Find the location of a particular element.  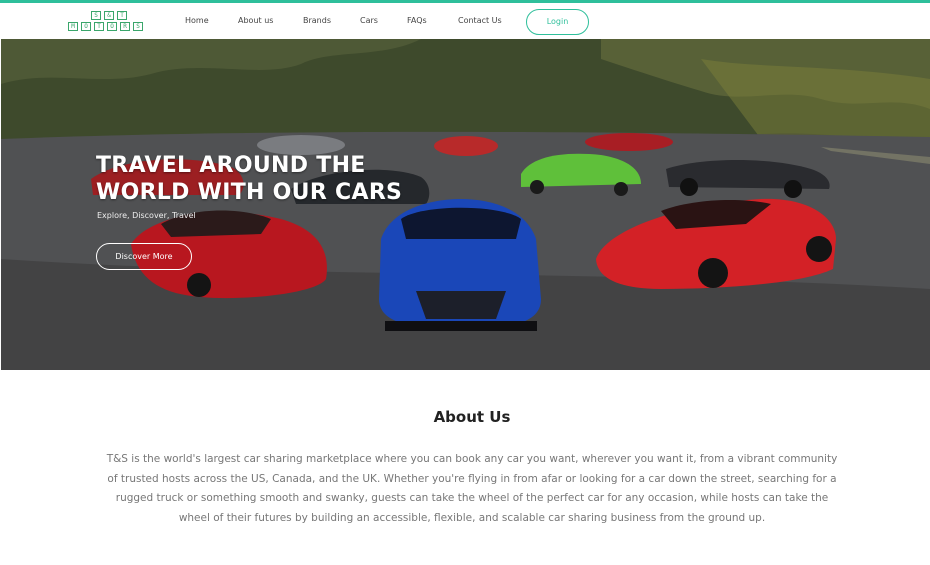

brand-logo: S & T M O T O R S is located at coordinates (115, 22).